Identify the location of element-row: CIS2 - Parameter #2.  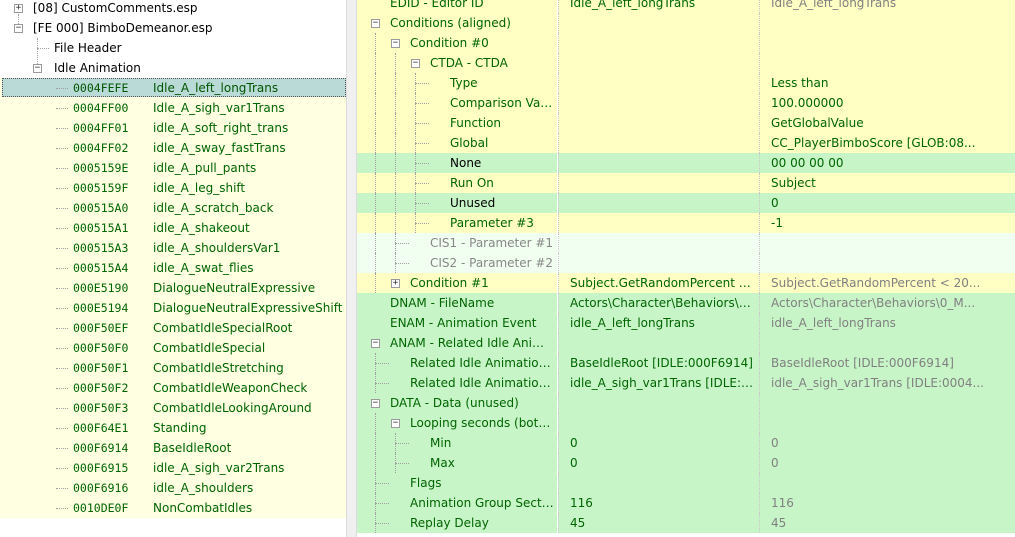
(686, 263).